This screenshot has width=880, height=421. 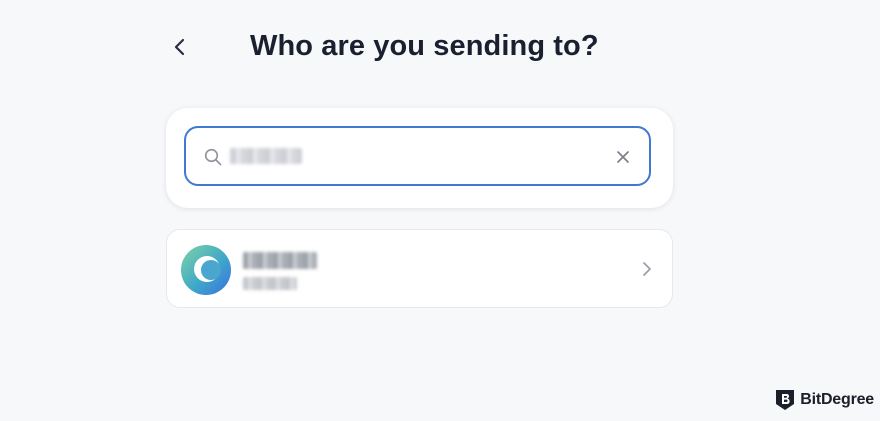 I want to click on search-icon, so click(x=213, y=157).